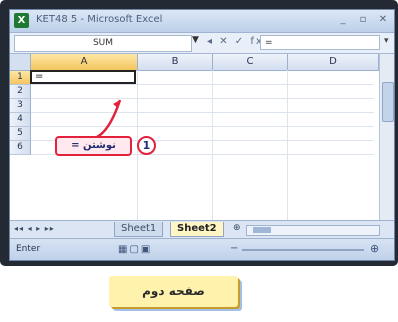  What do you see at coordinates (173, 291) in the screenshot?
I see `figure-caption: صفحه دوم` at bounding box center [173, 291].